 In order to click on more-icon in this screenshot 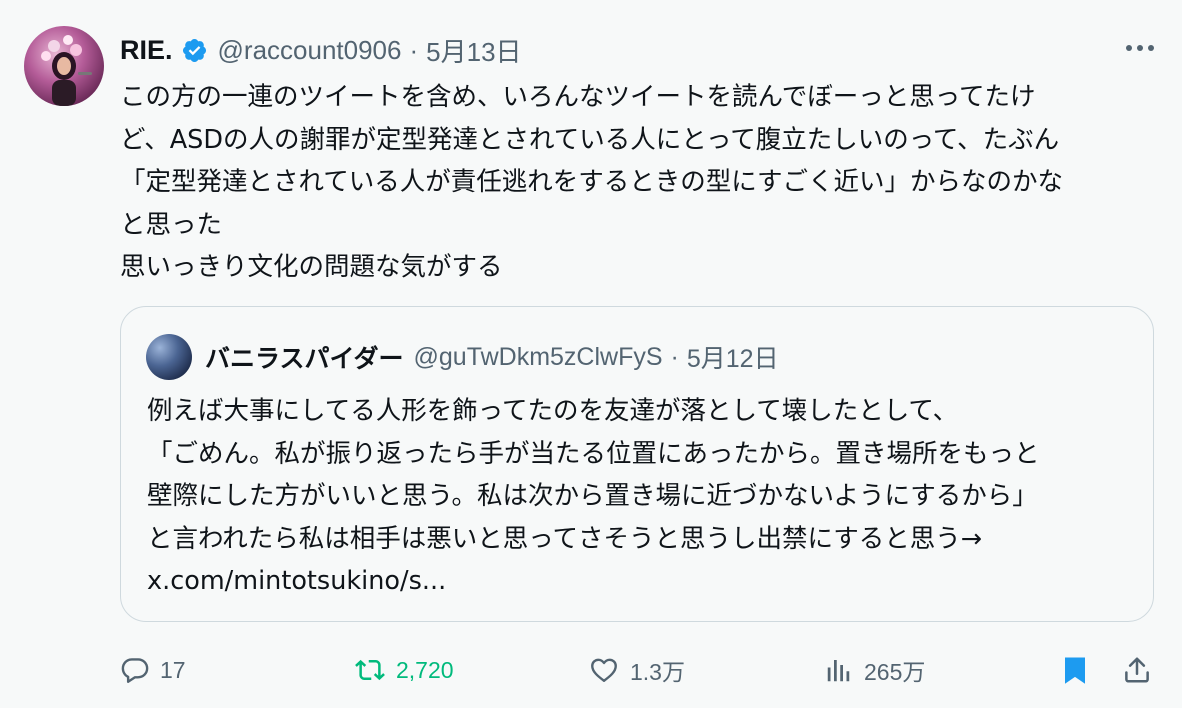, I will do `click(1140, 48)`.